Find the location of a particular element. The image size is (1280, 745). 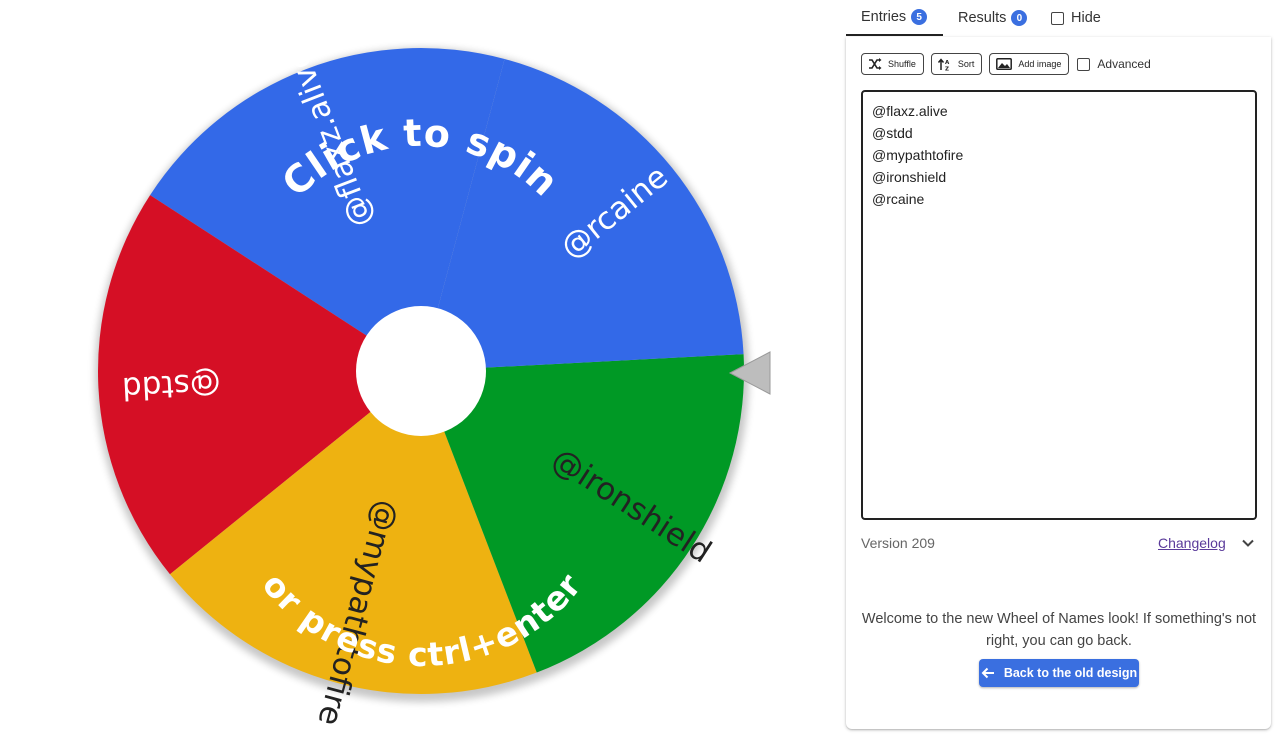

back-button-label: Back to the old design is located at coordinates (1070, 673).